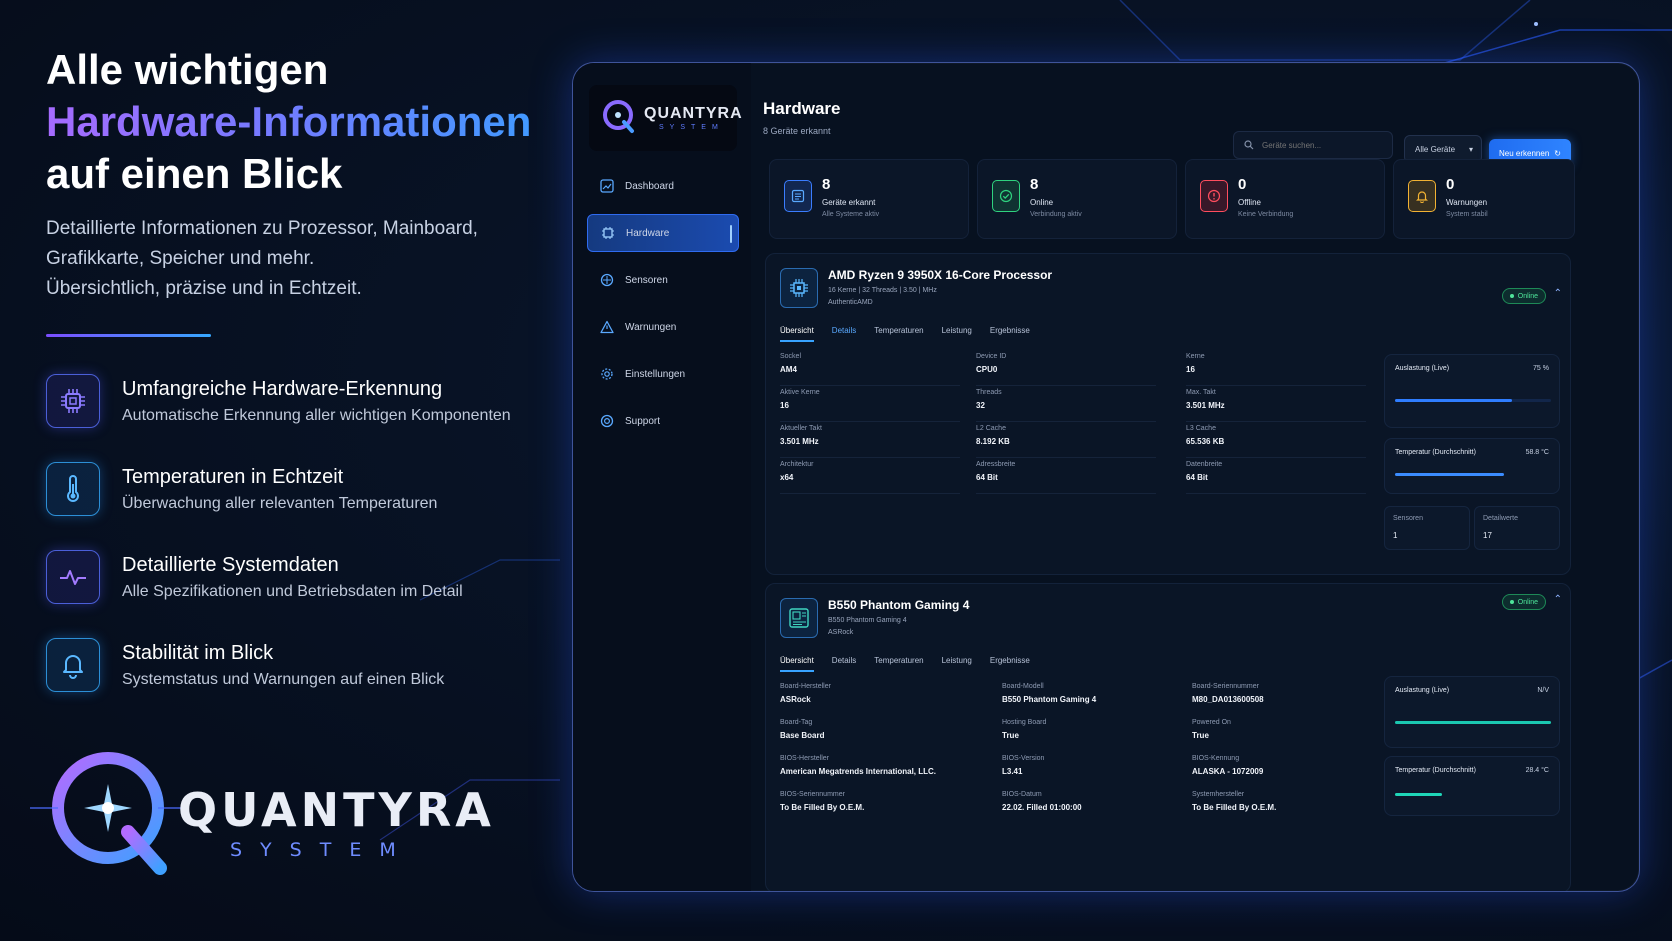  Describe the element at coordinates (194, 173) in the screenshot. I see `headline-line-3: auf einen Blick` at that location.